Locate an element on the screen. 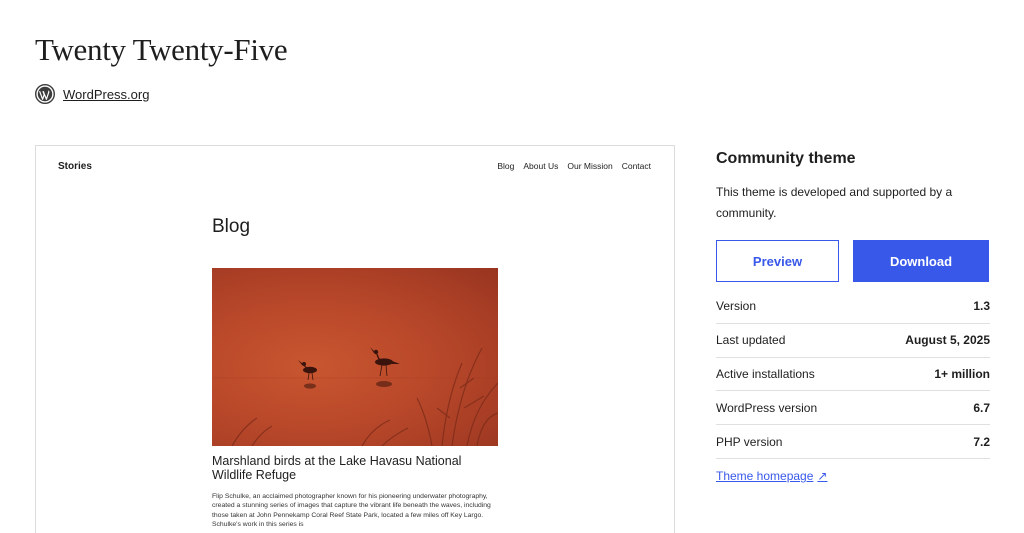 The image size is (1024, 533). wordpress-logo-icon is located at coordinates (45, 94).